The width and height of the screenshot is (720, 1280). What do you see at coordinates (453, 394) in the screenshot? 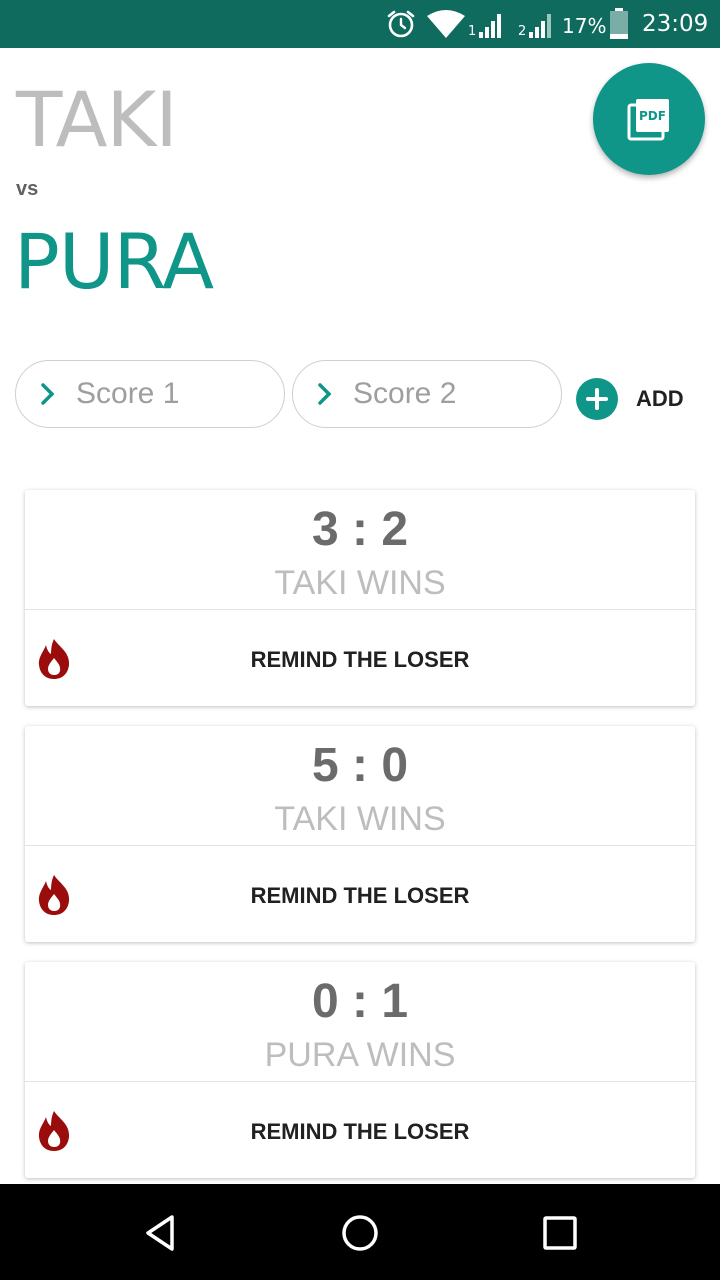
I see `score2-input` at bounding box center [453, 394].